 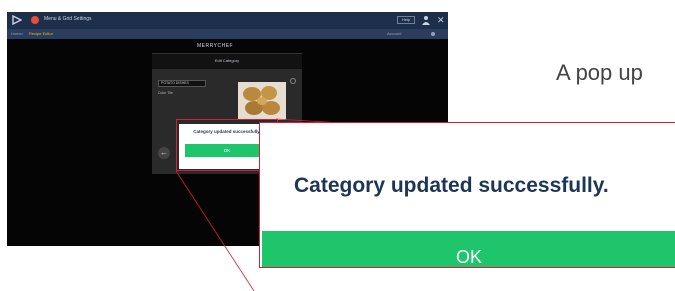 I want to click on connector-line-bottom, so click(x=215, y=230).